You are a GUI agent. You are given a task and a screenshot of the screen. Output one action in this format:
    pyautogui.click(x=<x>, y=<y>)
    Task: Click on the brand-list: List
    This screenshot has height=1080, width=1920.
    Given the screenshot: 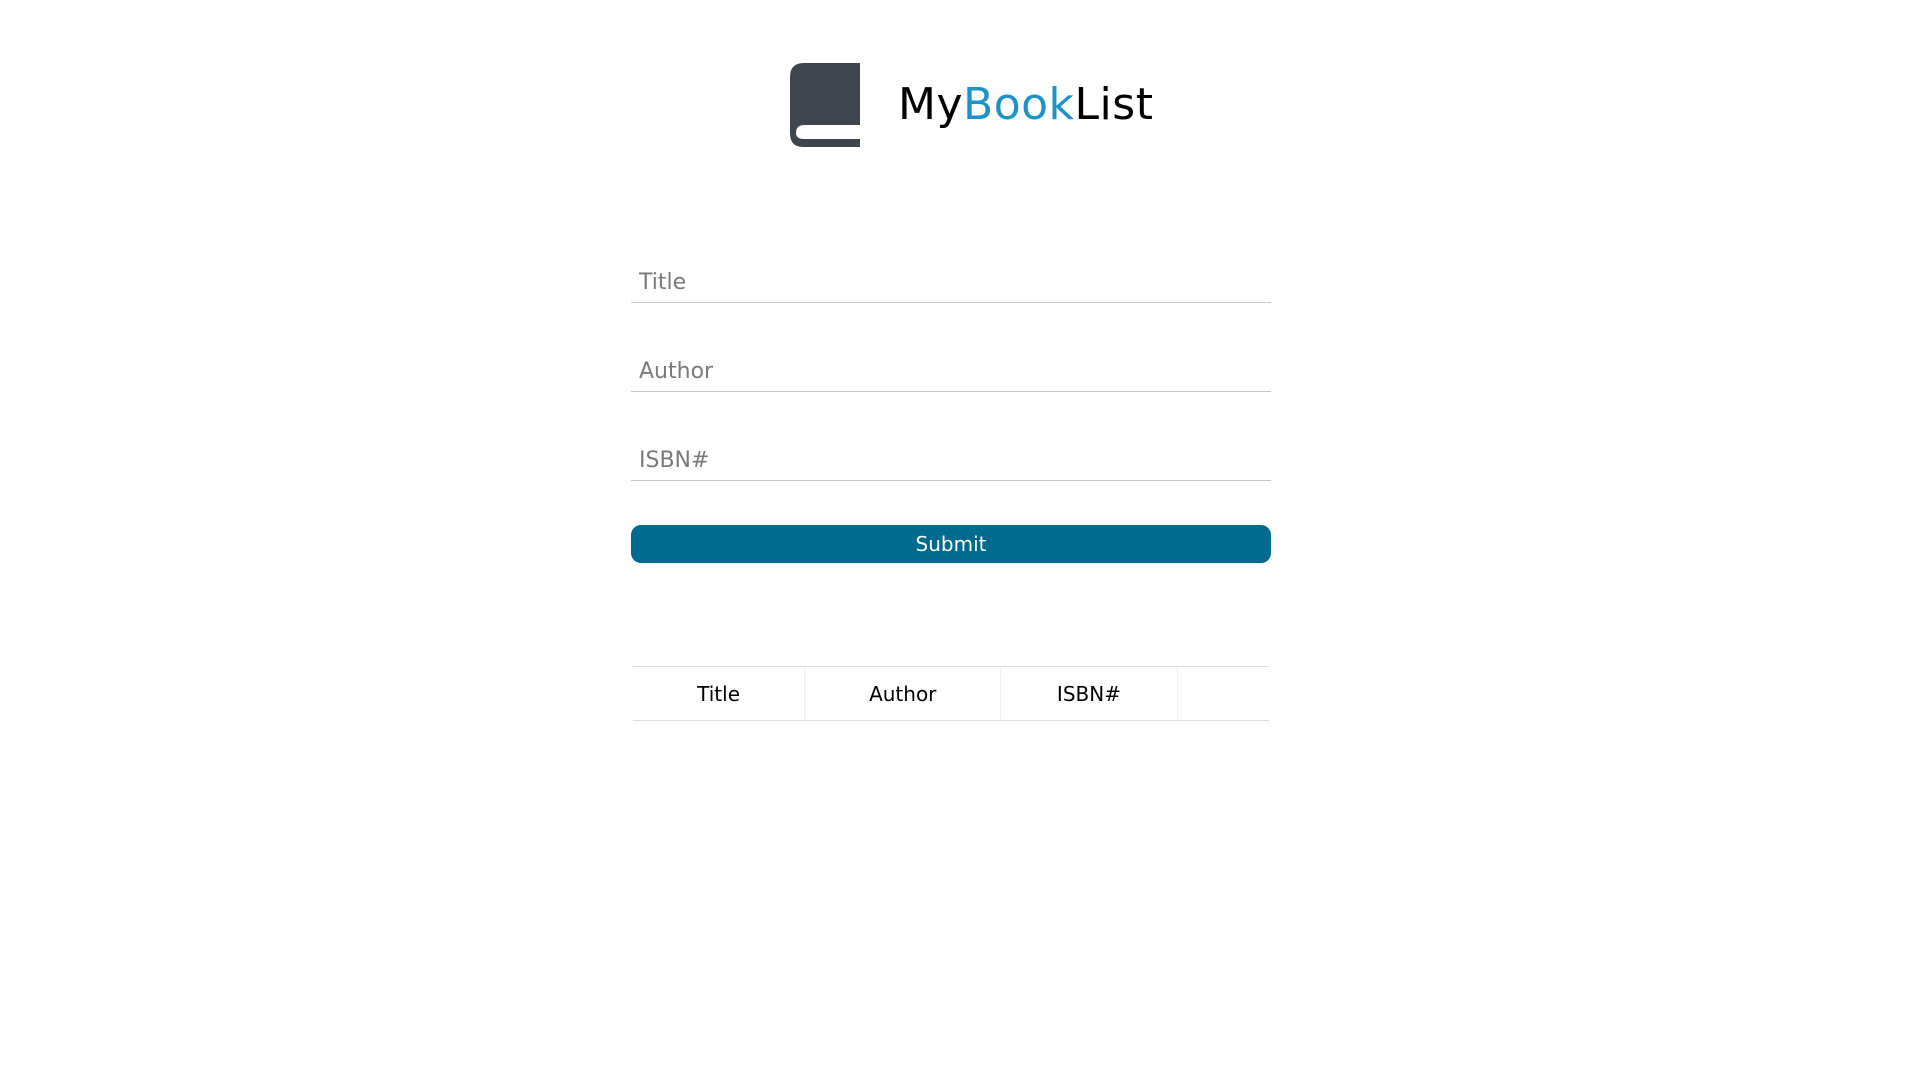 What is the action you would take?
    pyautogui.click(x=1114, y=104)
    